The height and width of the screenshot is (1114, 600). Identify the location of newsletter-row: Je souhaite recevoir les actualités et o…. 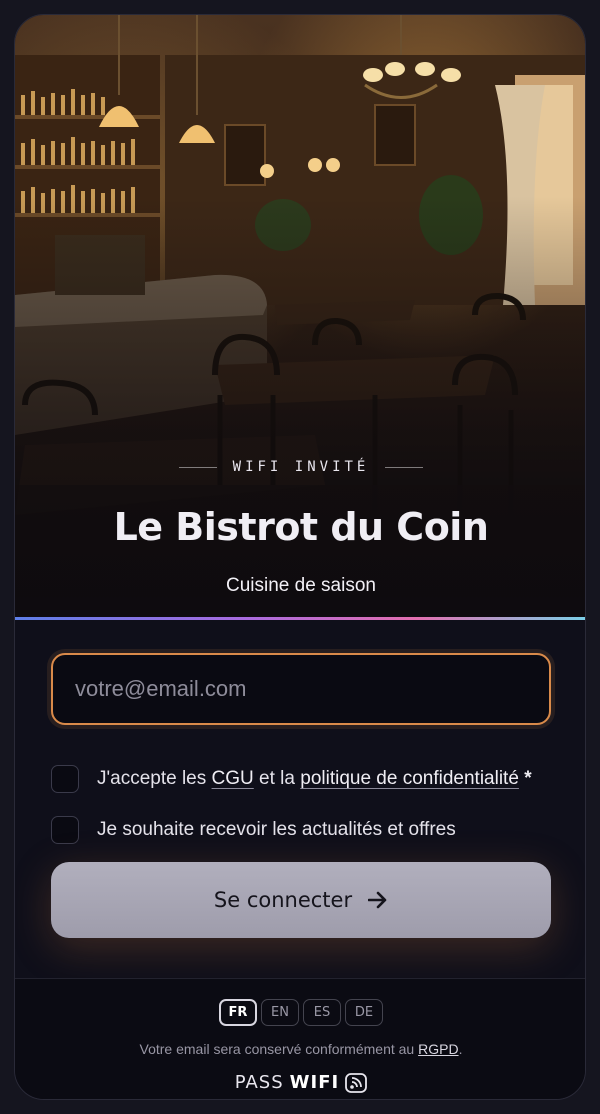
(253, 830).